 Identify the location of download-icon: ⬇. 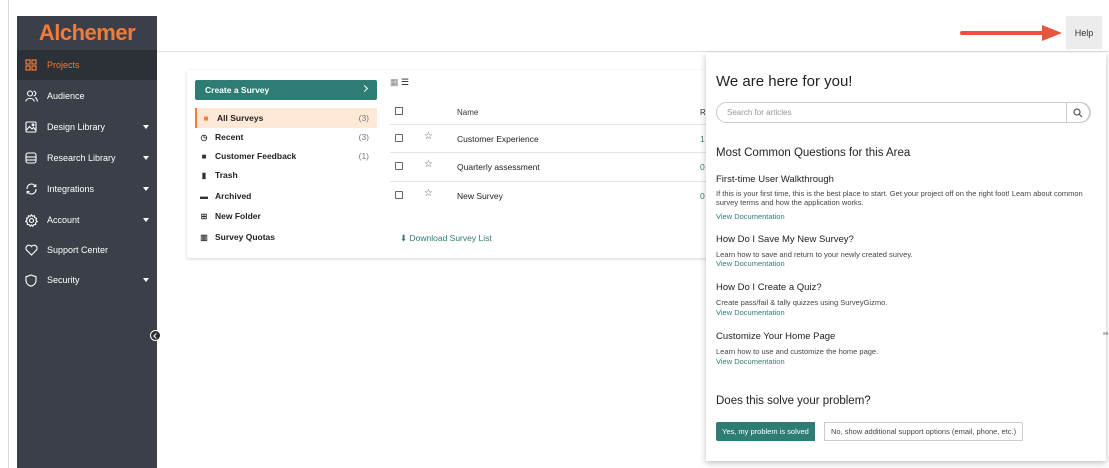
(404, 238).